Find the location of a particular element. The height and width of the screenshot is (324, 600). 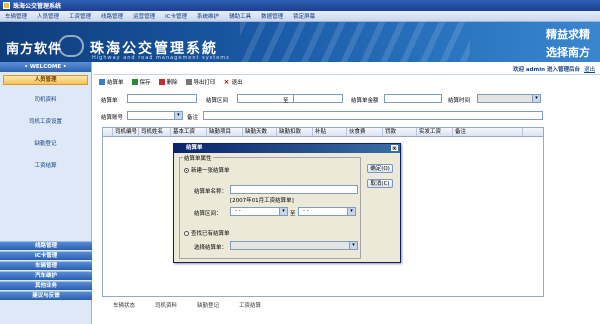

logout-link: 退出 is located at coordinates (589, 69).